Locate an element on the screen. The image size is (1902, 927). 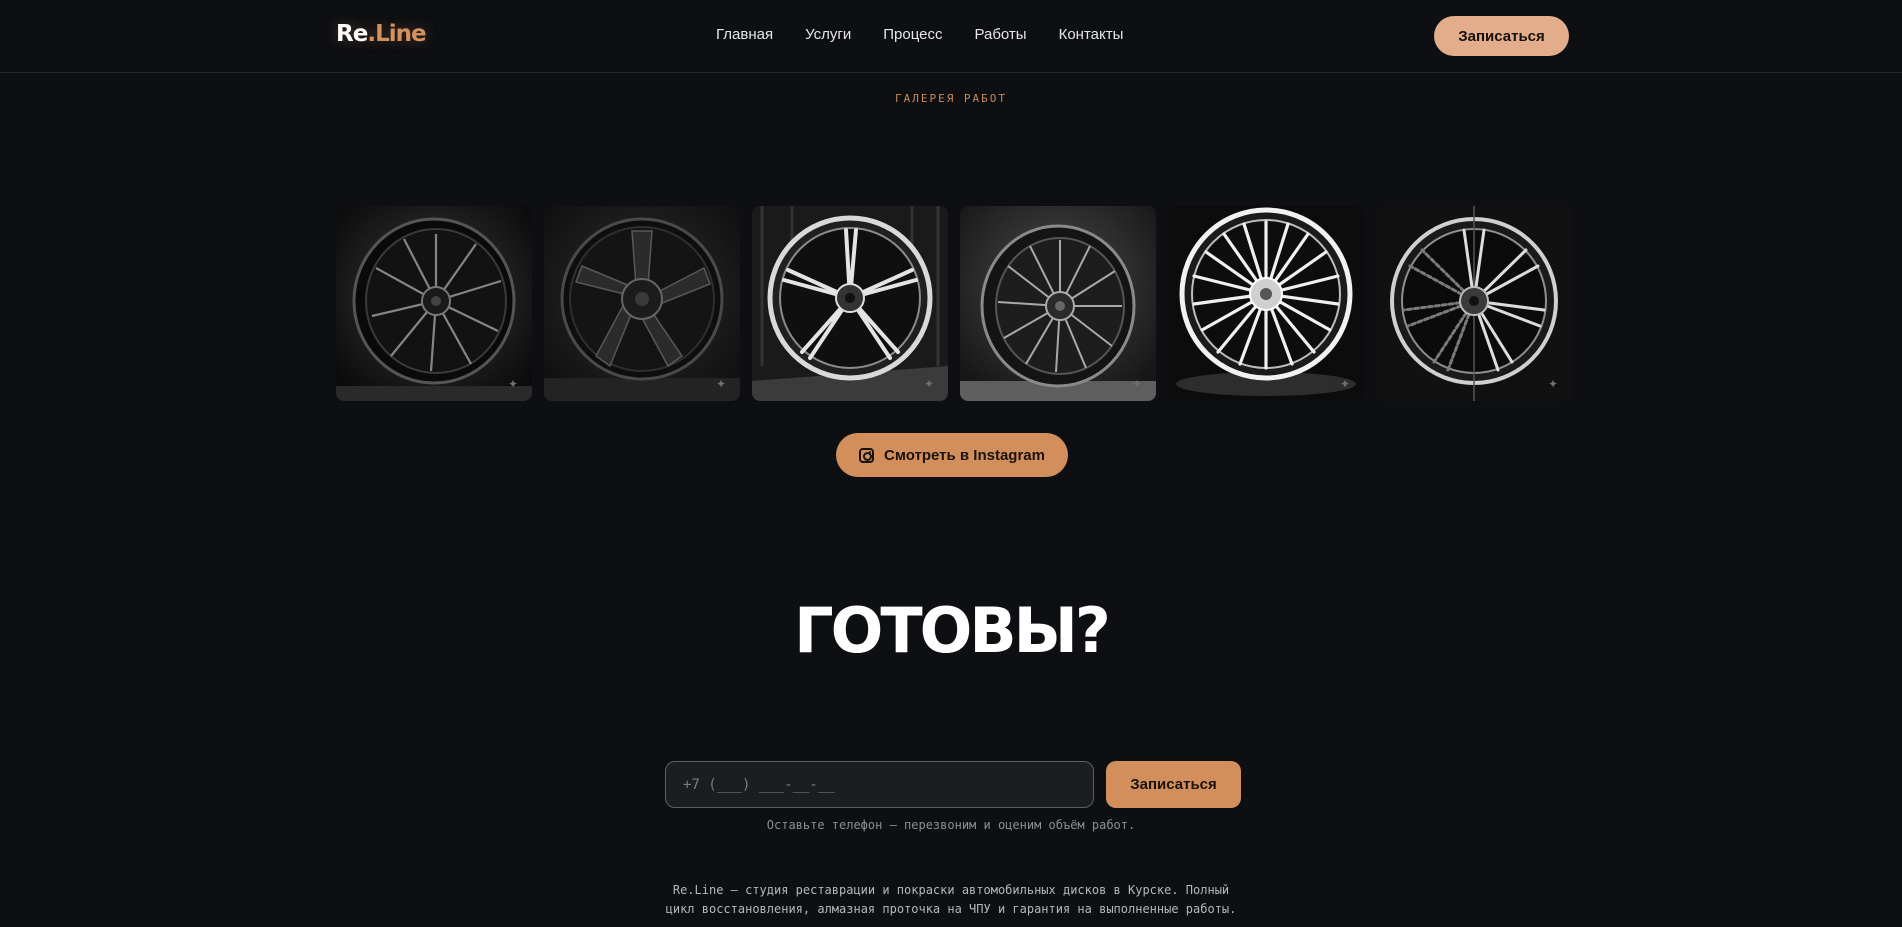
cta-title: ГОТОВЫ? is located at coordinates (952, 630).